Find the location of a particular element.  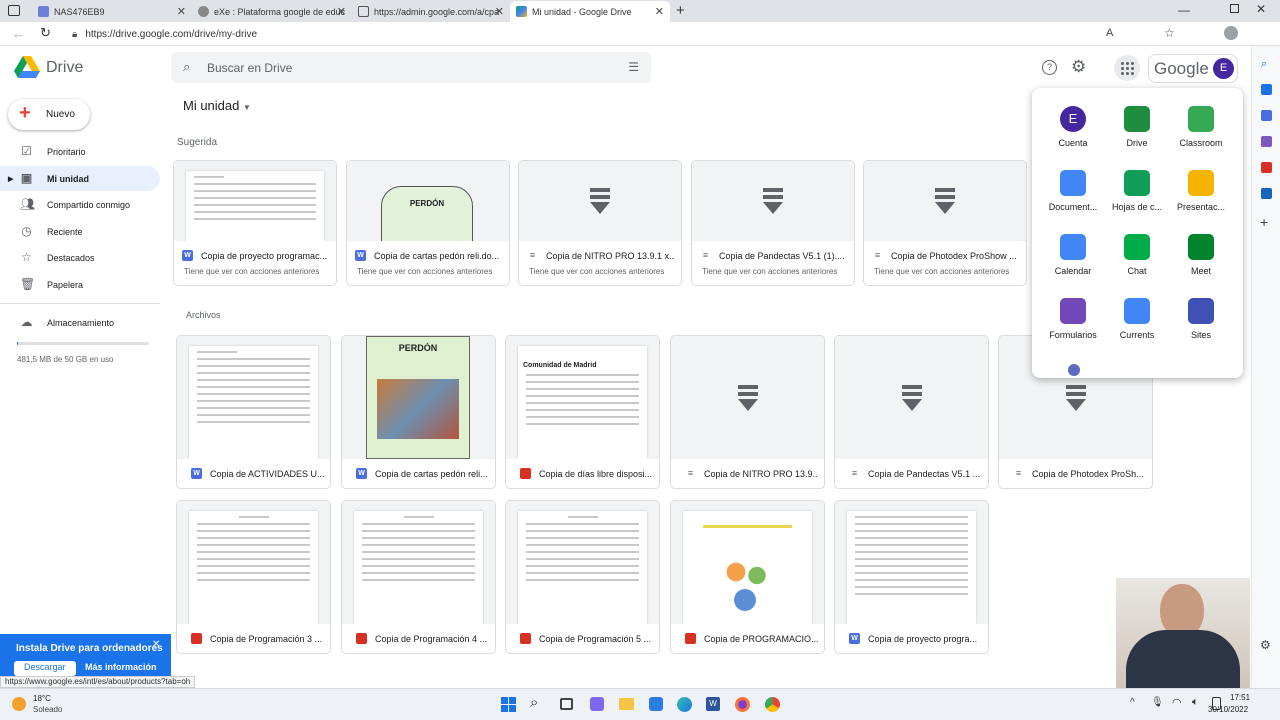

search-input: ⌕ Buscar en Drive ☰ is located at coordinates (411, 67).